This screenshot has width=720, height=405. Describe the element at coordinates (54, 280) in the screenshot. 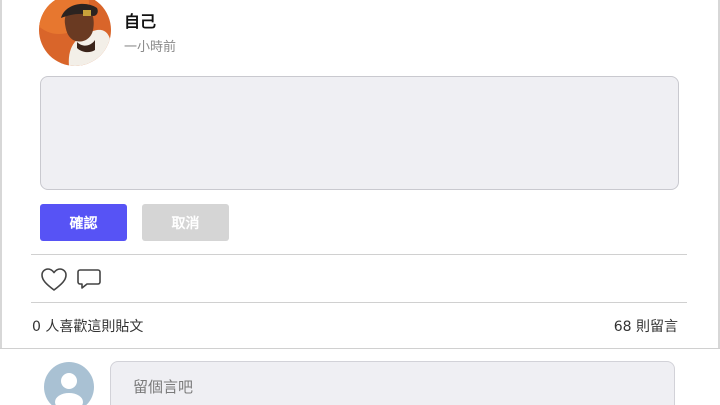

I see `heart-icon` at that location.